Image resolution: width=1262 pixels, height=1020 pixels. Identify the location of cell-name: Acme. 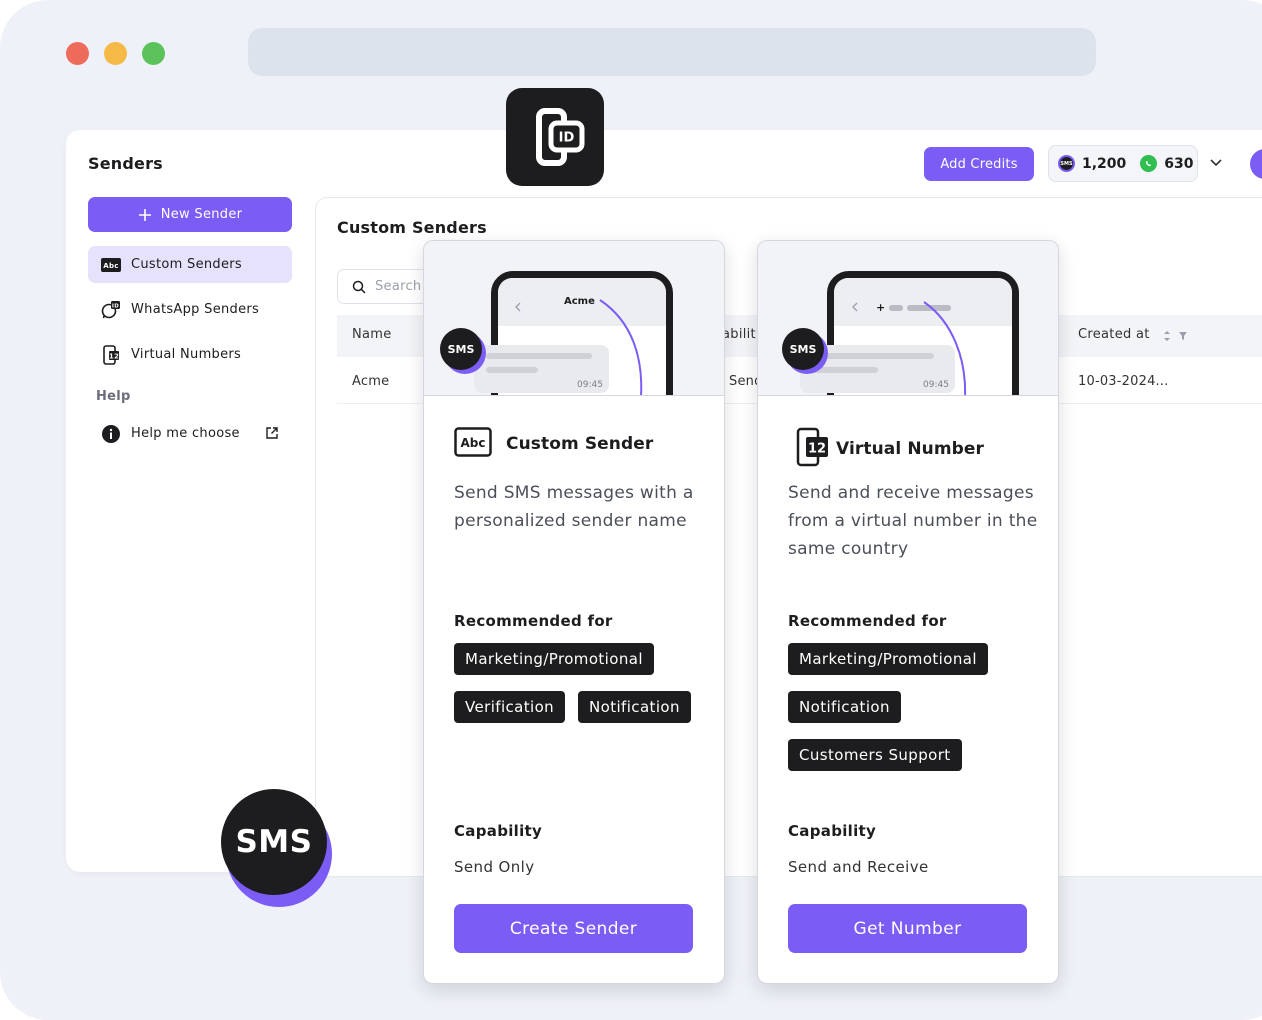
(371, 381).